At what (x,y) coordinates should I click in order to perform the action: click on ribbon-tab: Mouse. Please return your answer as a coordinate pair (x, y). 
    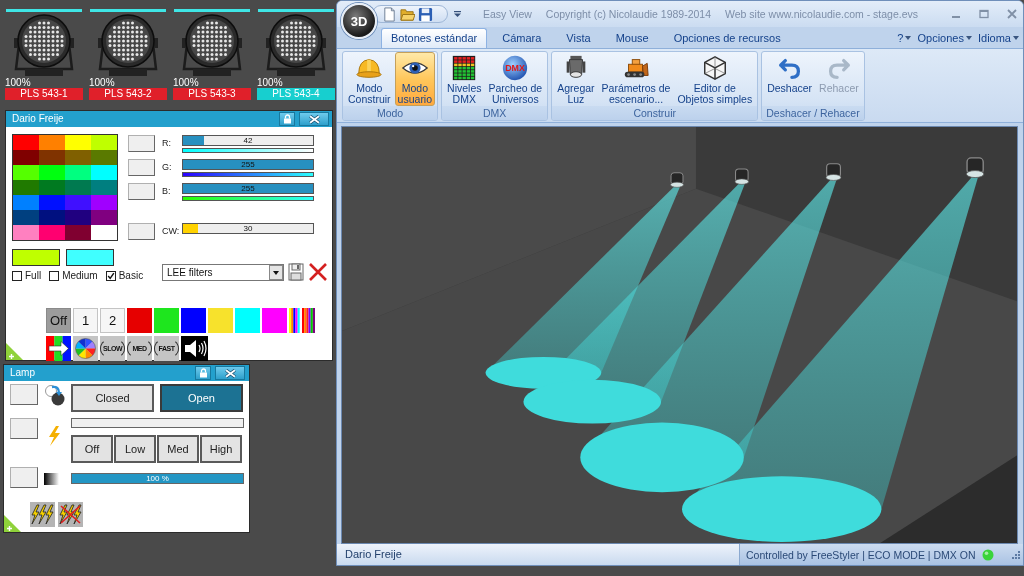
    Looking at the image, I should click on (632, 38).